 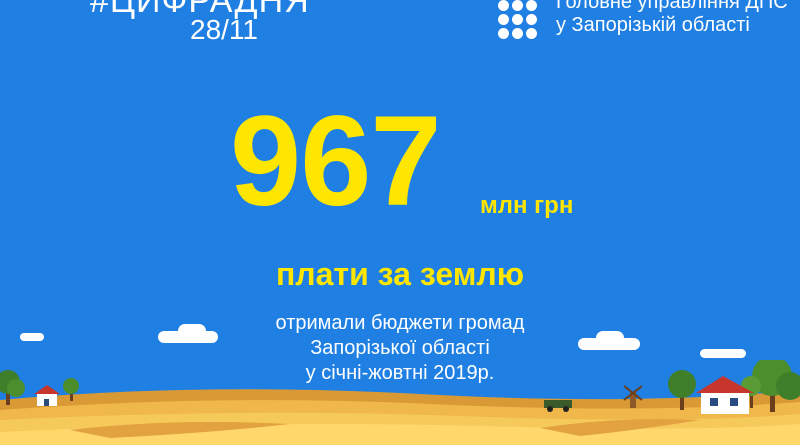 I want to click on subtitle: плати за землю, so click(x=400, y=274).